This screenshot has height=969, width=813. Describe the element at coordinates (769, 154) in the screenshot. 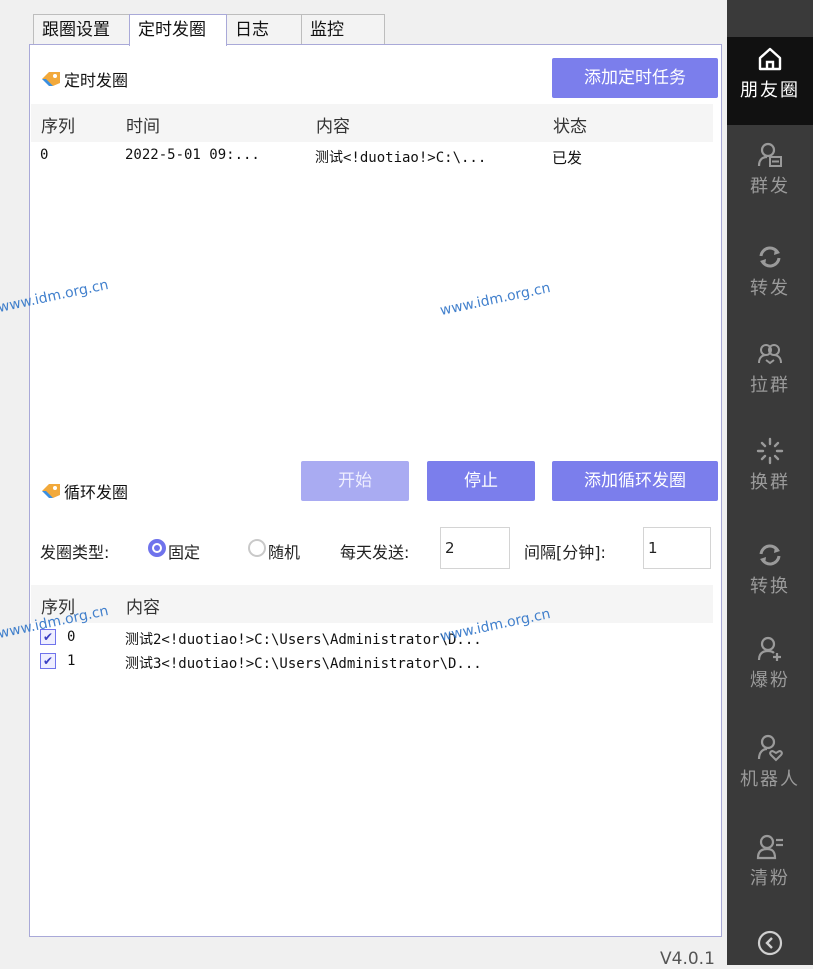

I see `group-send-icon` at that location.